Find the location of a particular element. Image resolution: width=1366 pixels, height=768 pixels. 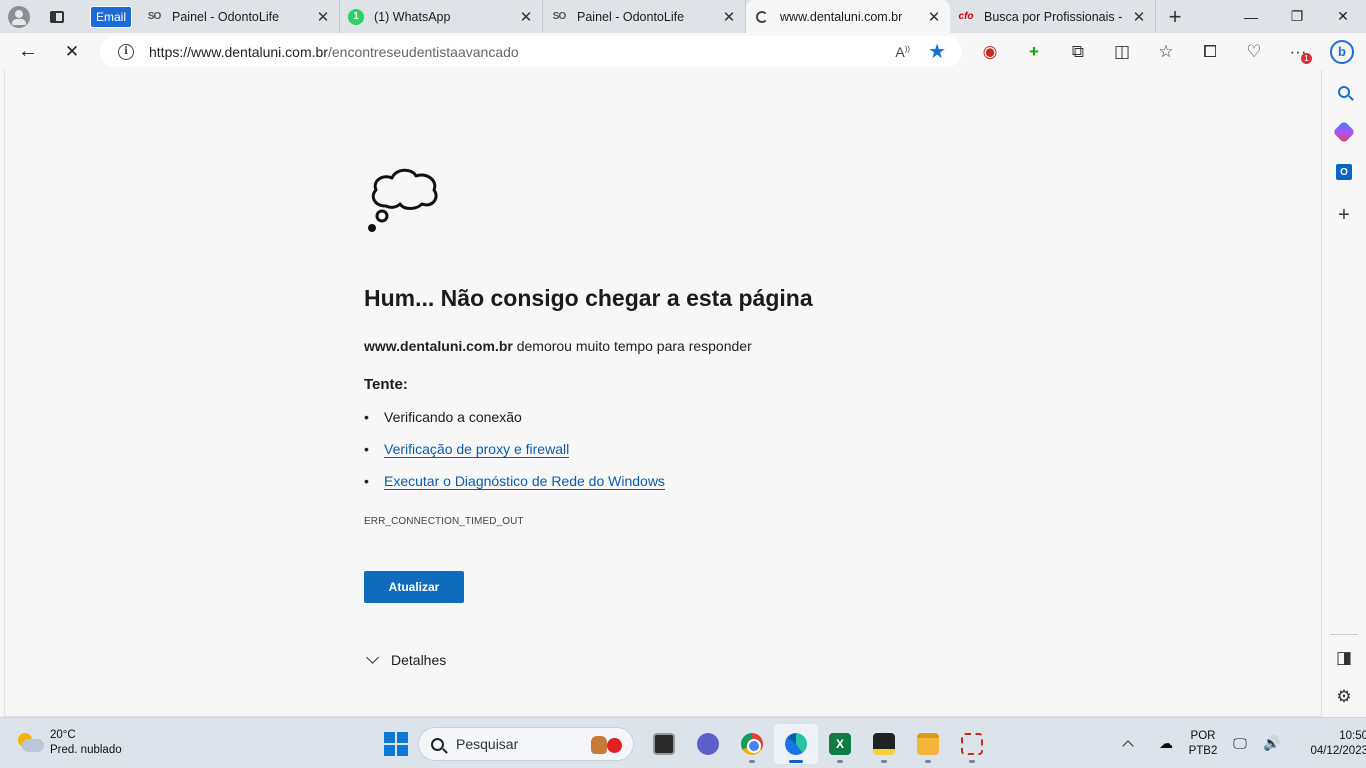

favorites-star-icon: ☆ is located at coordinates (1166, 51).